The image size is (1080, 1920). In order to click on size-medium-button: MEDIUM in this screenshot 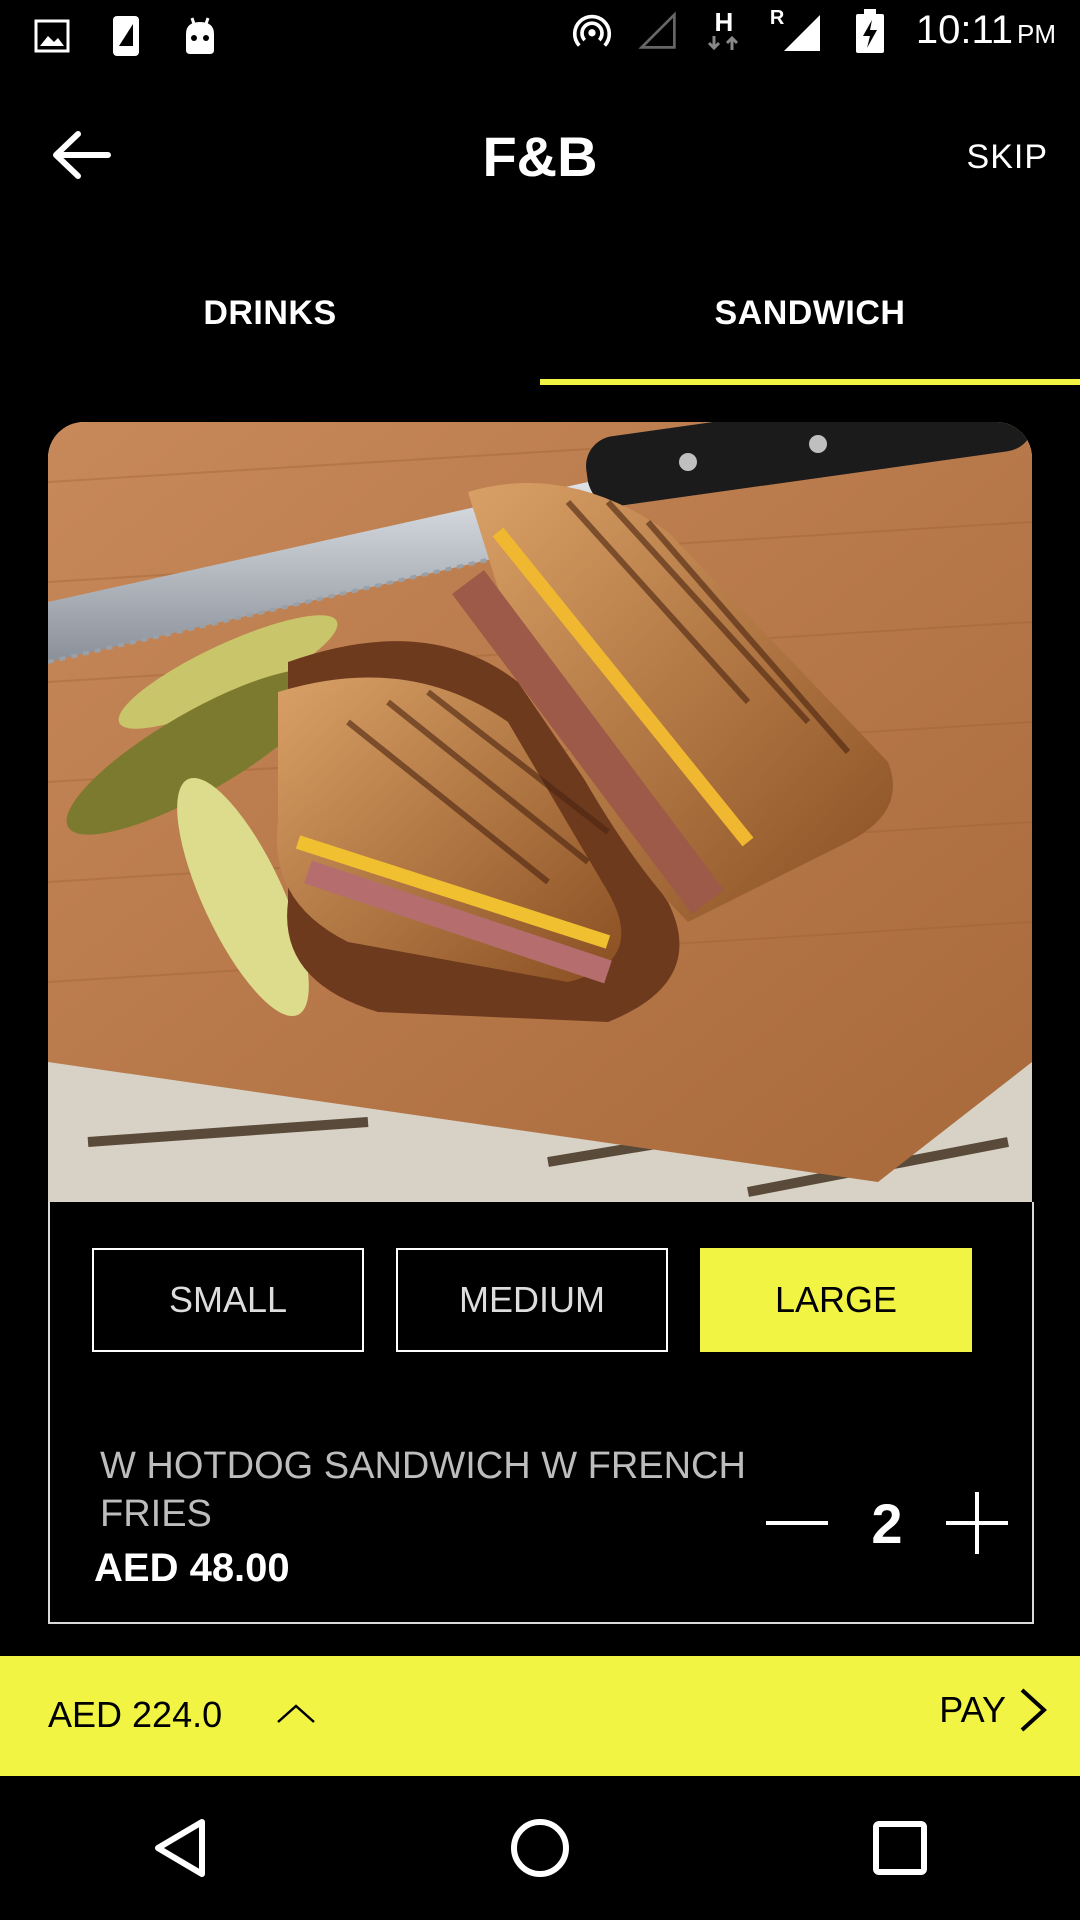, I will do `click(532, 1300)`.